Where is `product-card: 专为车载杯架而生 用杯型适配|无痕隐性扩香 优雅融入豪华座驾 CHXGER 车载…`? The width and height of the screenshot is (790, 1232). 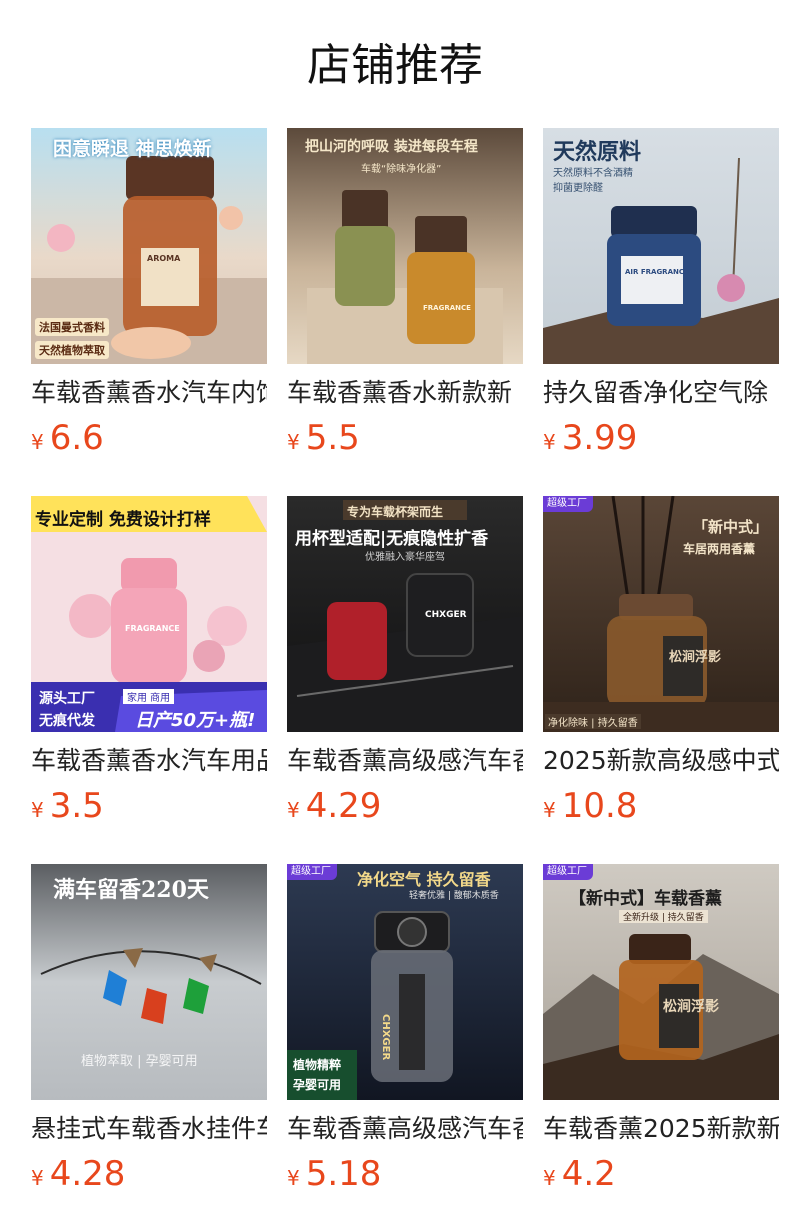 product-card: 专为车载杯架而生 用杯型适配|无痕隐性扩香 优雅融入豪华座驾 CHXGER 车载… is located at coordinates (405, 661).